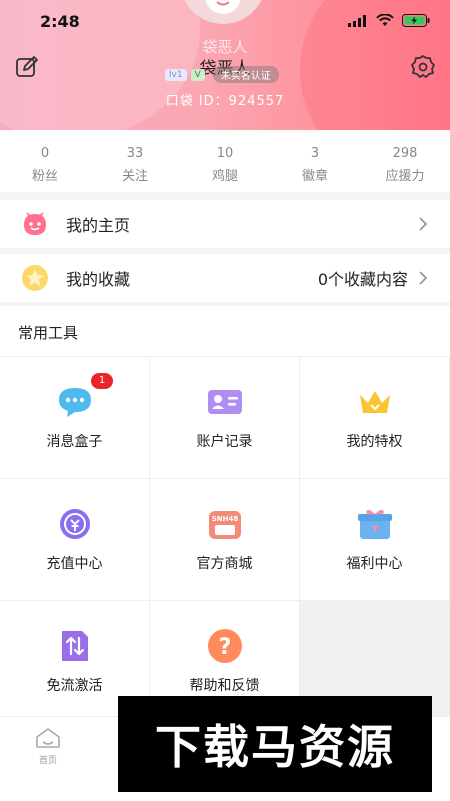  I want to click on tool-message-box: 1 消息盒子, so click(75, 417).